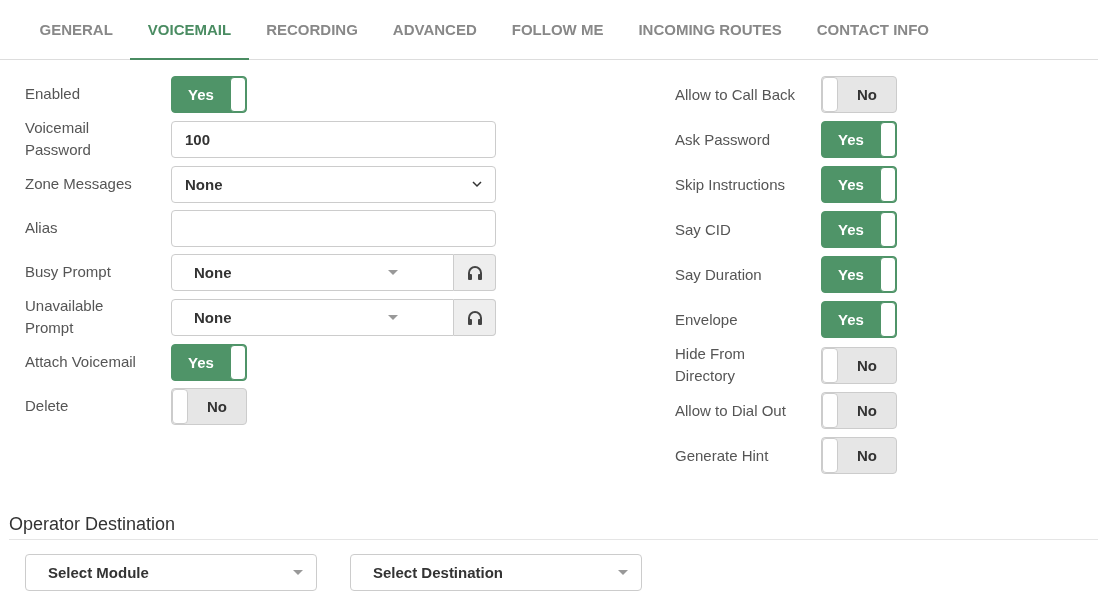  Describe the element at coordinates (719, 274) in the screenshot. I see `field-label: Say Duration` at that location.